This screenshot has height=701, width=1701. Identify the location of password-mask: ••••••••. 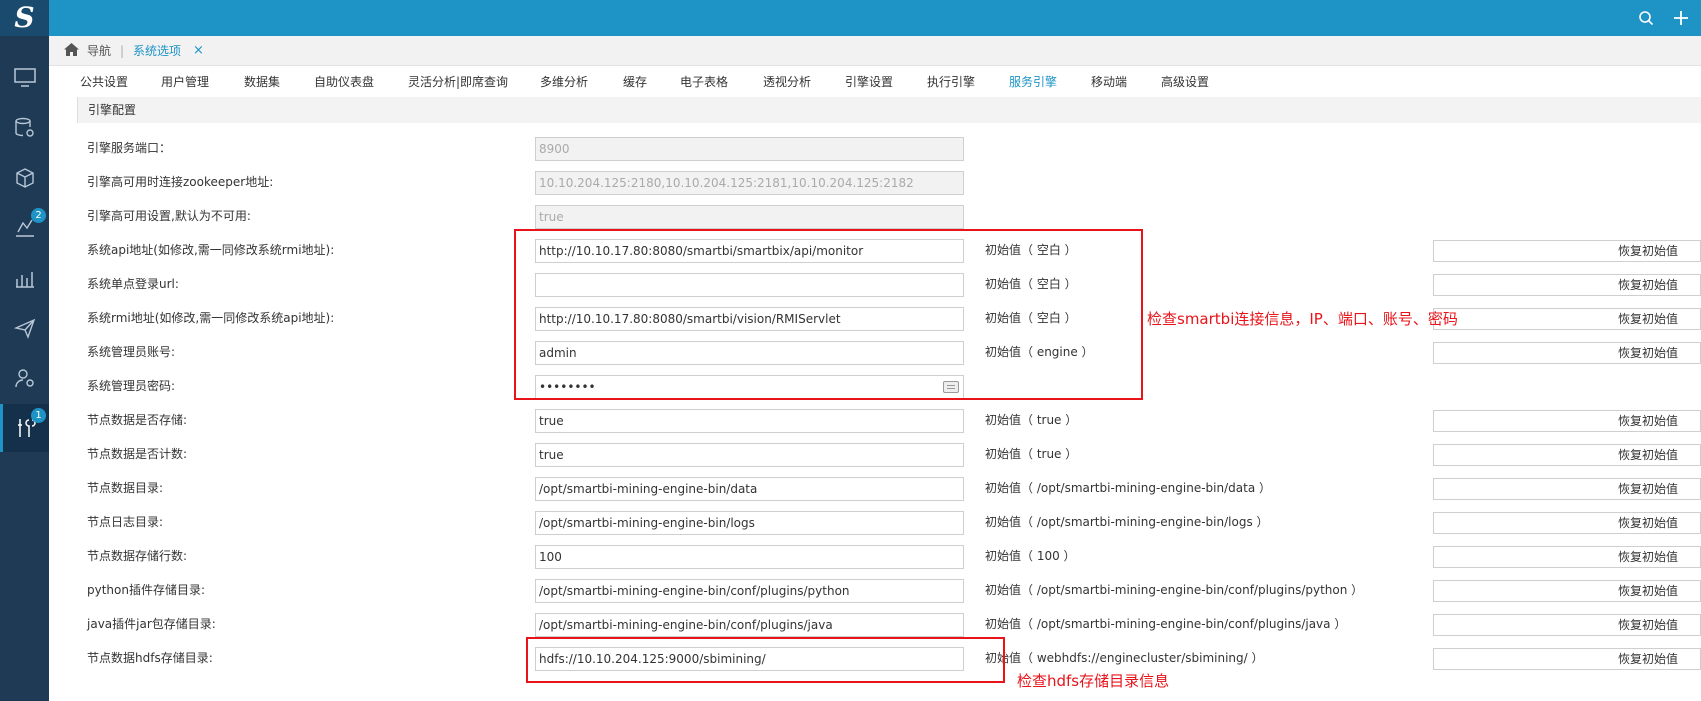
(567, 387).